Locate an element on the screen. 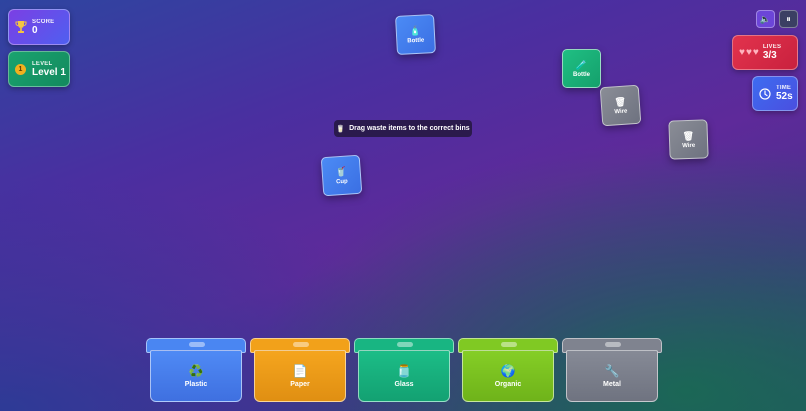 Image resolution: width=806 pixels, height=411 pixels. waste-item-bottle: 🧪 Bottle is located at coordinates (581, 68).